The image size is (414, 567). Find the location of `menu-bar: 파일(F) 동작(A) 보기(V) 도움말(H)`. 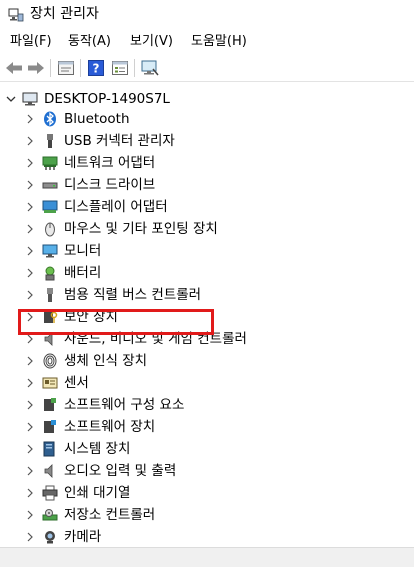

menu-bar: 파일(F) 동작(A) 보기(V) 도움말(H) is located at coordinates (207, 42).